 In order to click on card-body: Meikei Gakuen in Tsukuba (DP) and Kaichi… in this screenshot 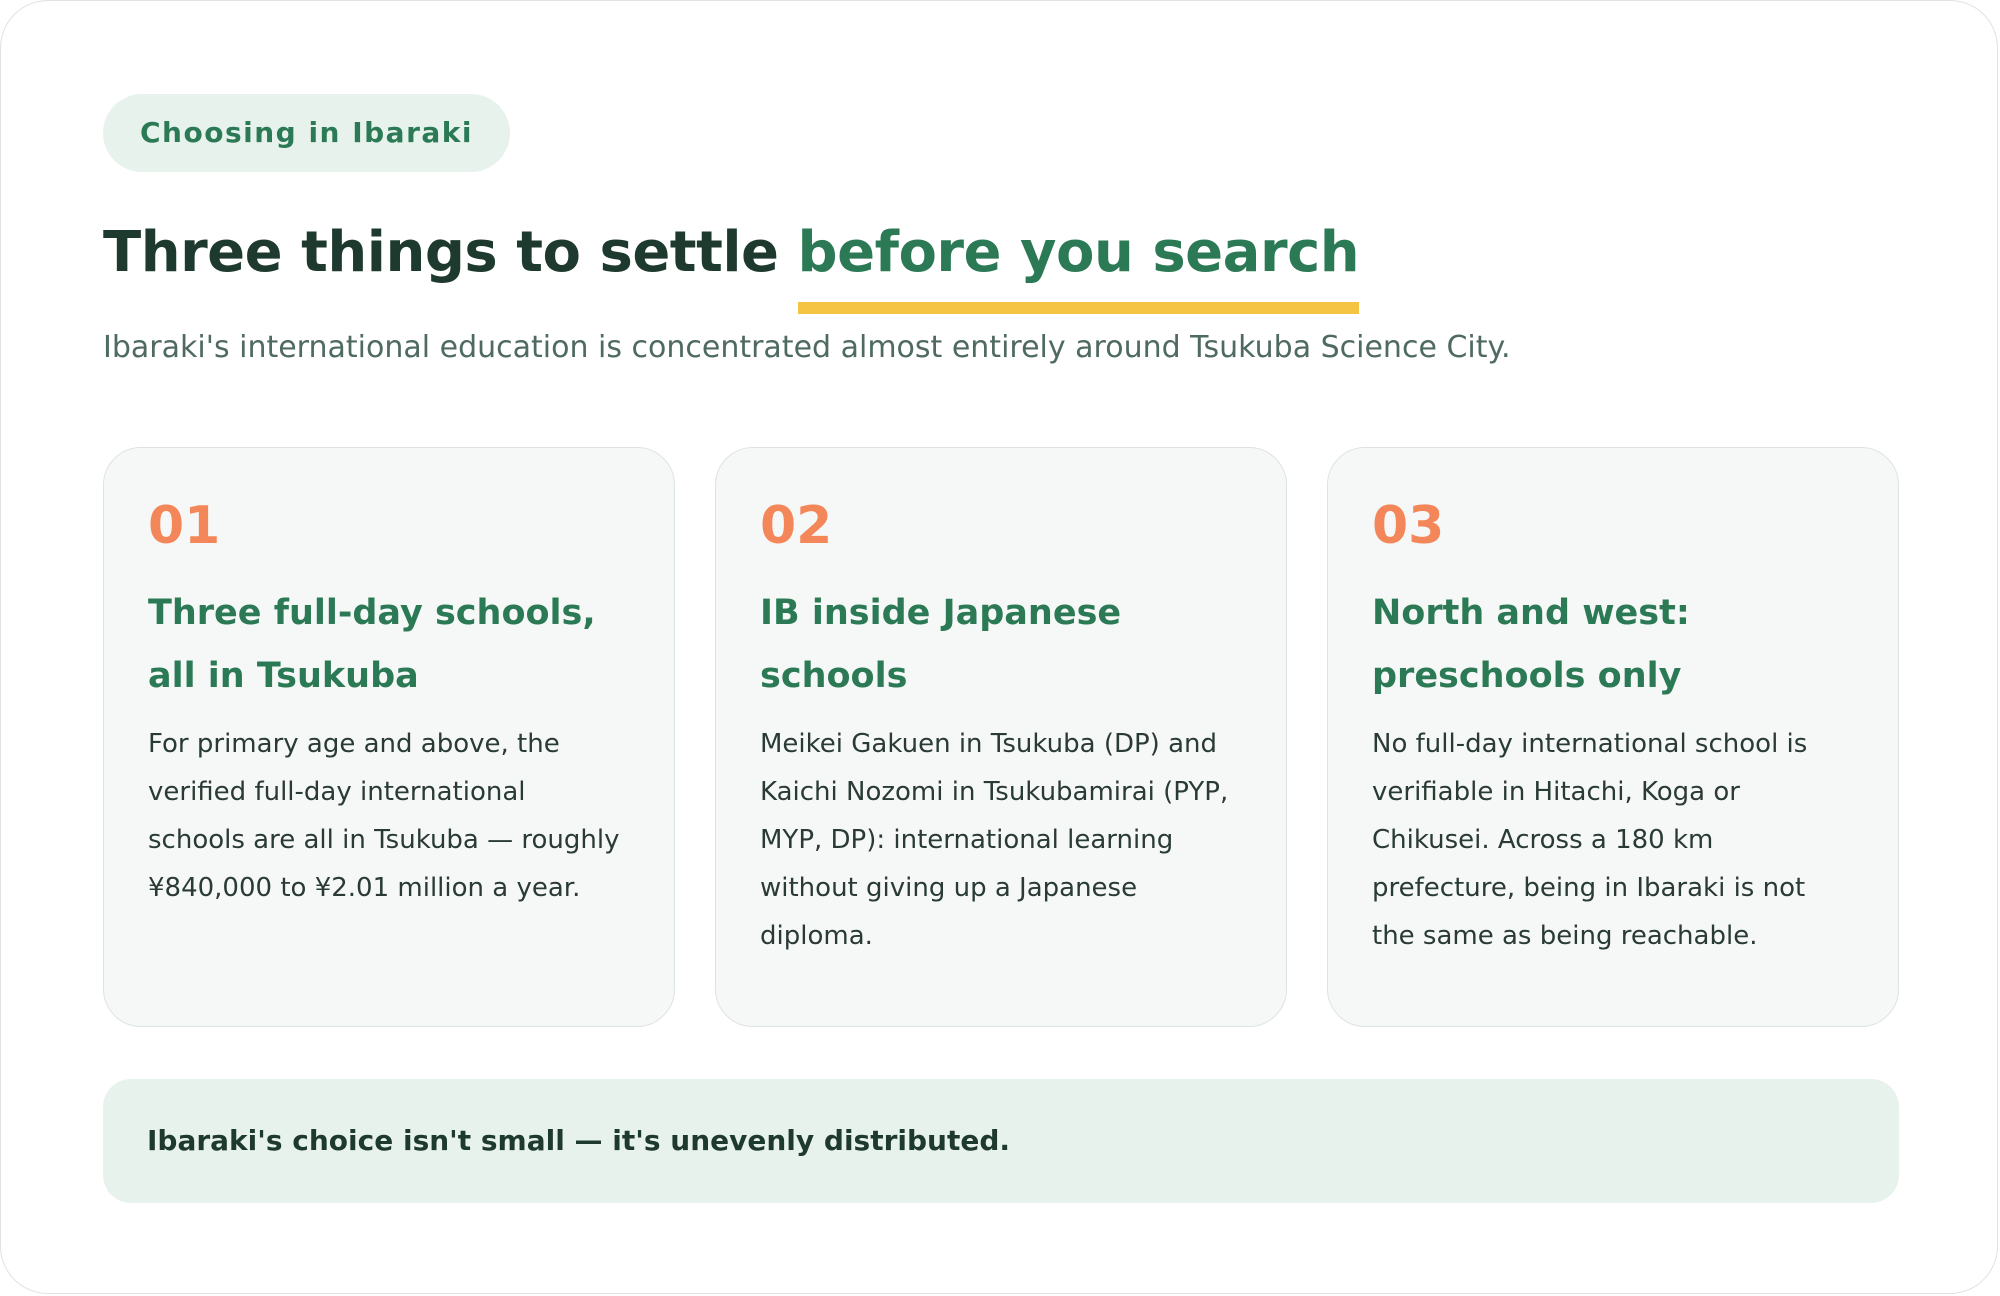, I will do `click(994, 840)`.